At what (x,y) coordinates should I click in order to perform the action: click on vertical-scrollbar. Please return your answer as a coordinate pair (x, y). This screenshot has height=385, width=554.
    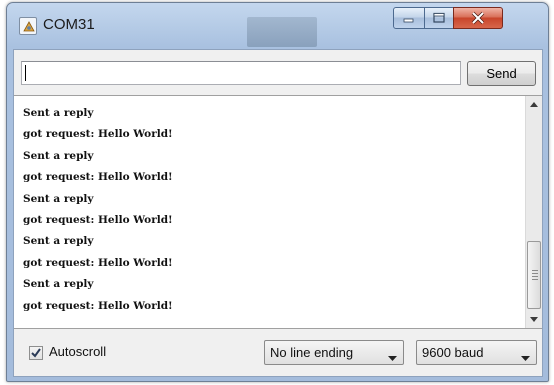
    Looking at the image, I should click on (533, 212).